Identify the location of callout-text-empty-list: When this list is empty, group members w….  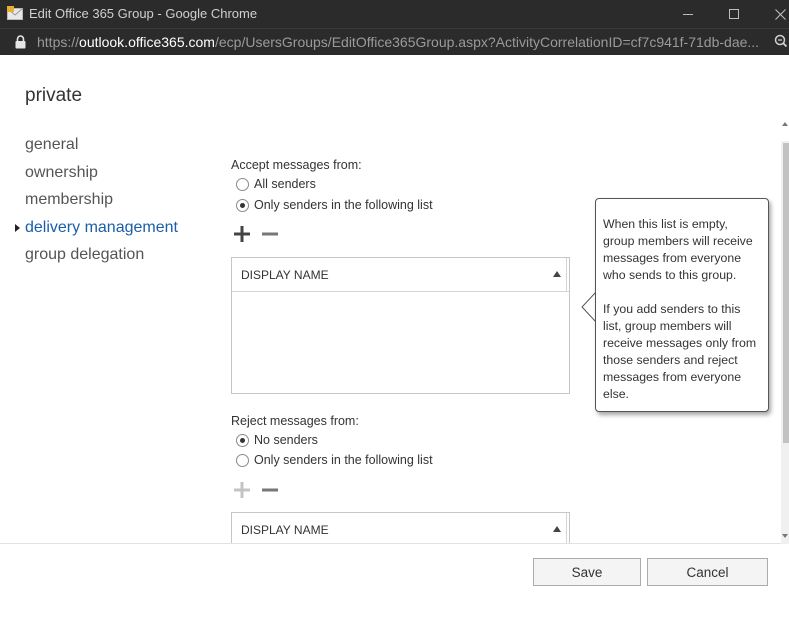
(678, 249).